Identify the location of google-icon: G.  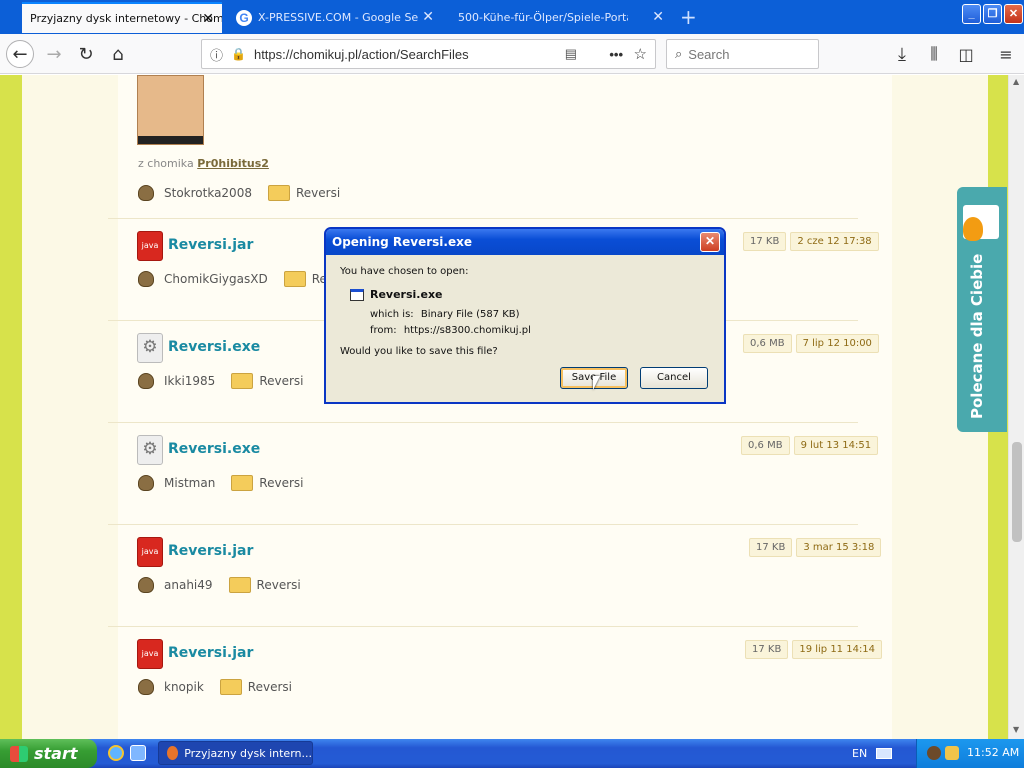
(244, 17).